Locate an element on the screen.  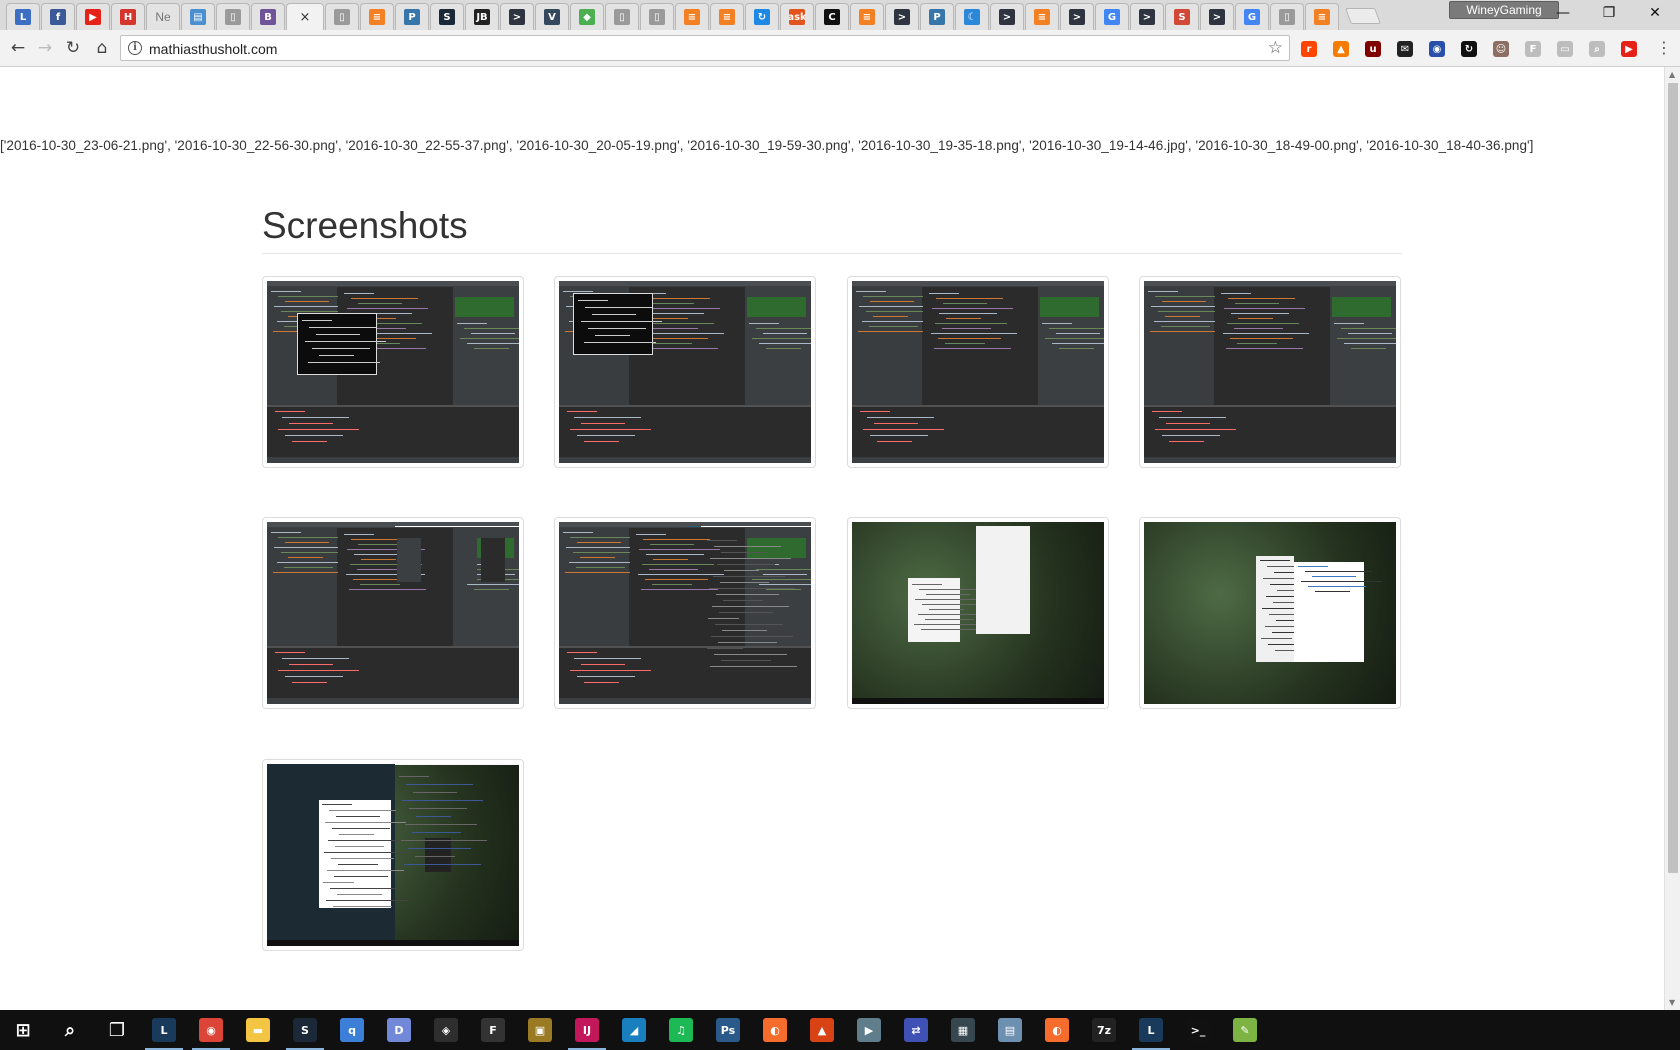
tab-green-app: ◆ is located at coordinates (587, 16).